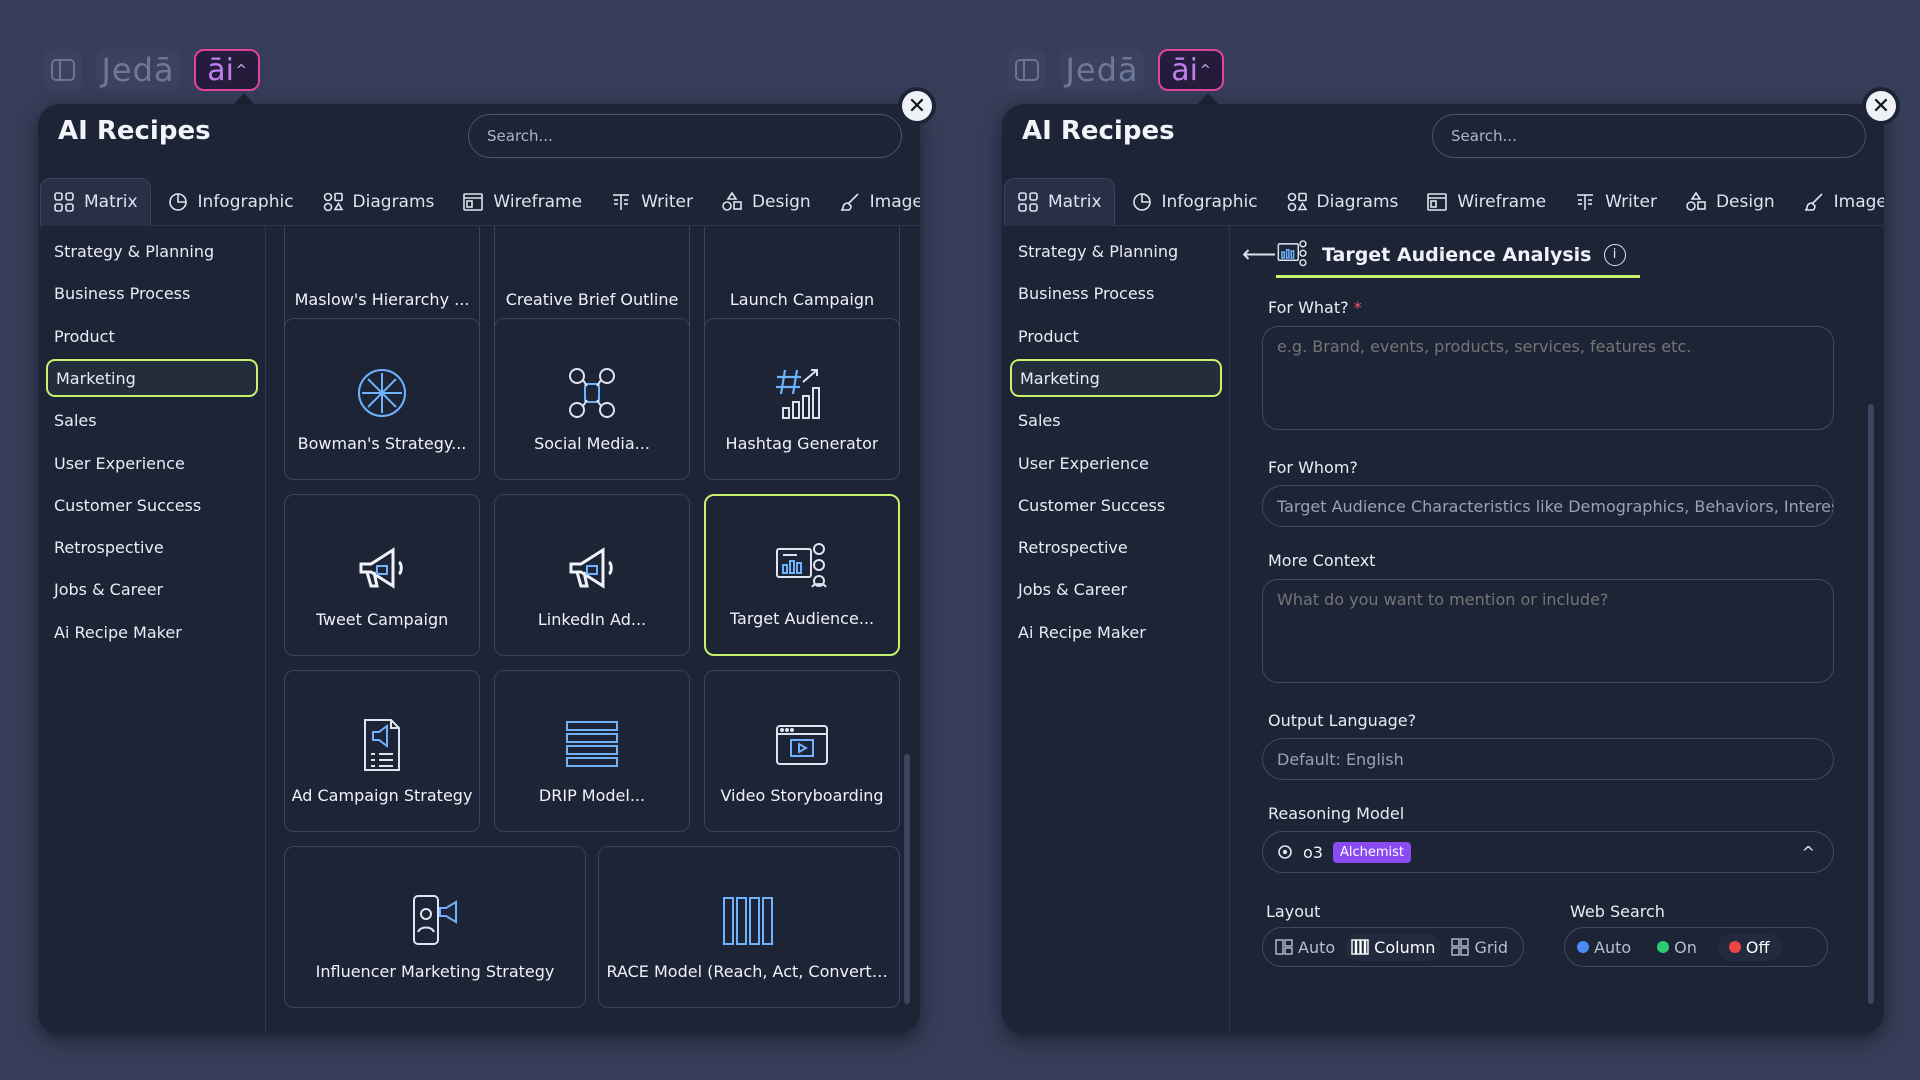  I want to click on layout-option-auto: Auto, so click(1305, 947).